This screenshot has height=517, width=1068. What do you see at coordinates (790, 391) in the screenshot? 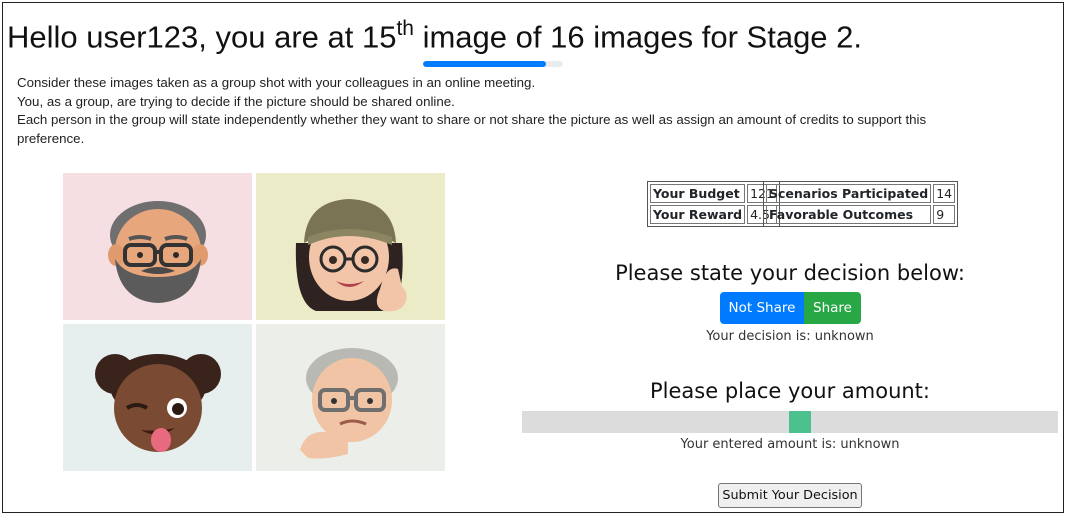
I see `amount-heading: Please place your amount:` at bounding box center [790, 391].